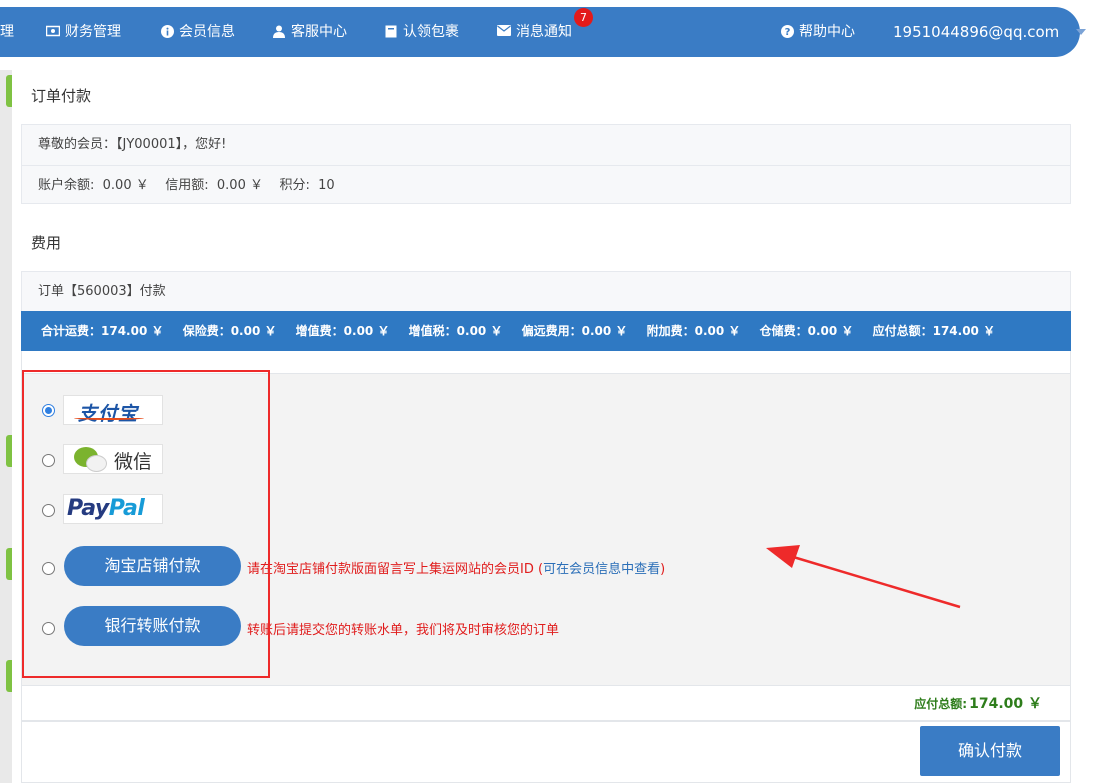 The height and width of the screenshot is (783, 1097). What do you see at coordinates (391, 32) in the screenshot?
I see `package-icon` at bounding box center [391, 32].